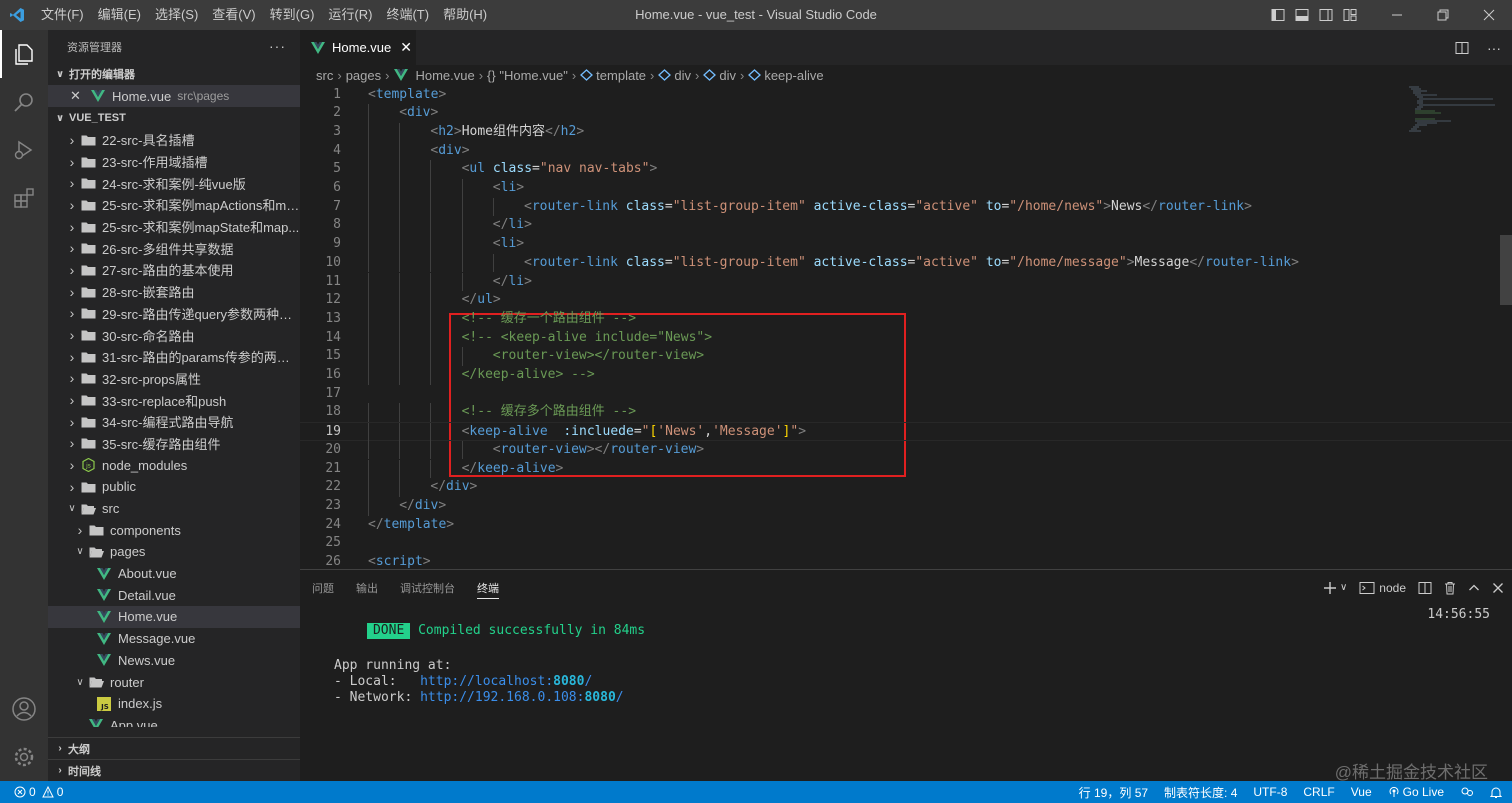 The image size is (1512, 803). Describe the element at coordinates (174, 595) in the screenshot. I see `tree-file-item: Detail.vue` at that location.